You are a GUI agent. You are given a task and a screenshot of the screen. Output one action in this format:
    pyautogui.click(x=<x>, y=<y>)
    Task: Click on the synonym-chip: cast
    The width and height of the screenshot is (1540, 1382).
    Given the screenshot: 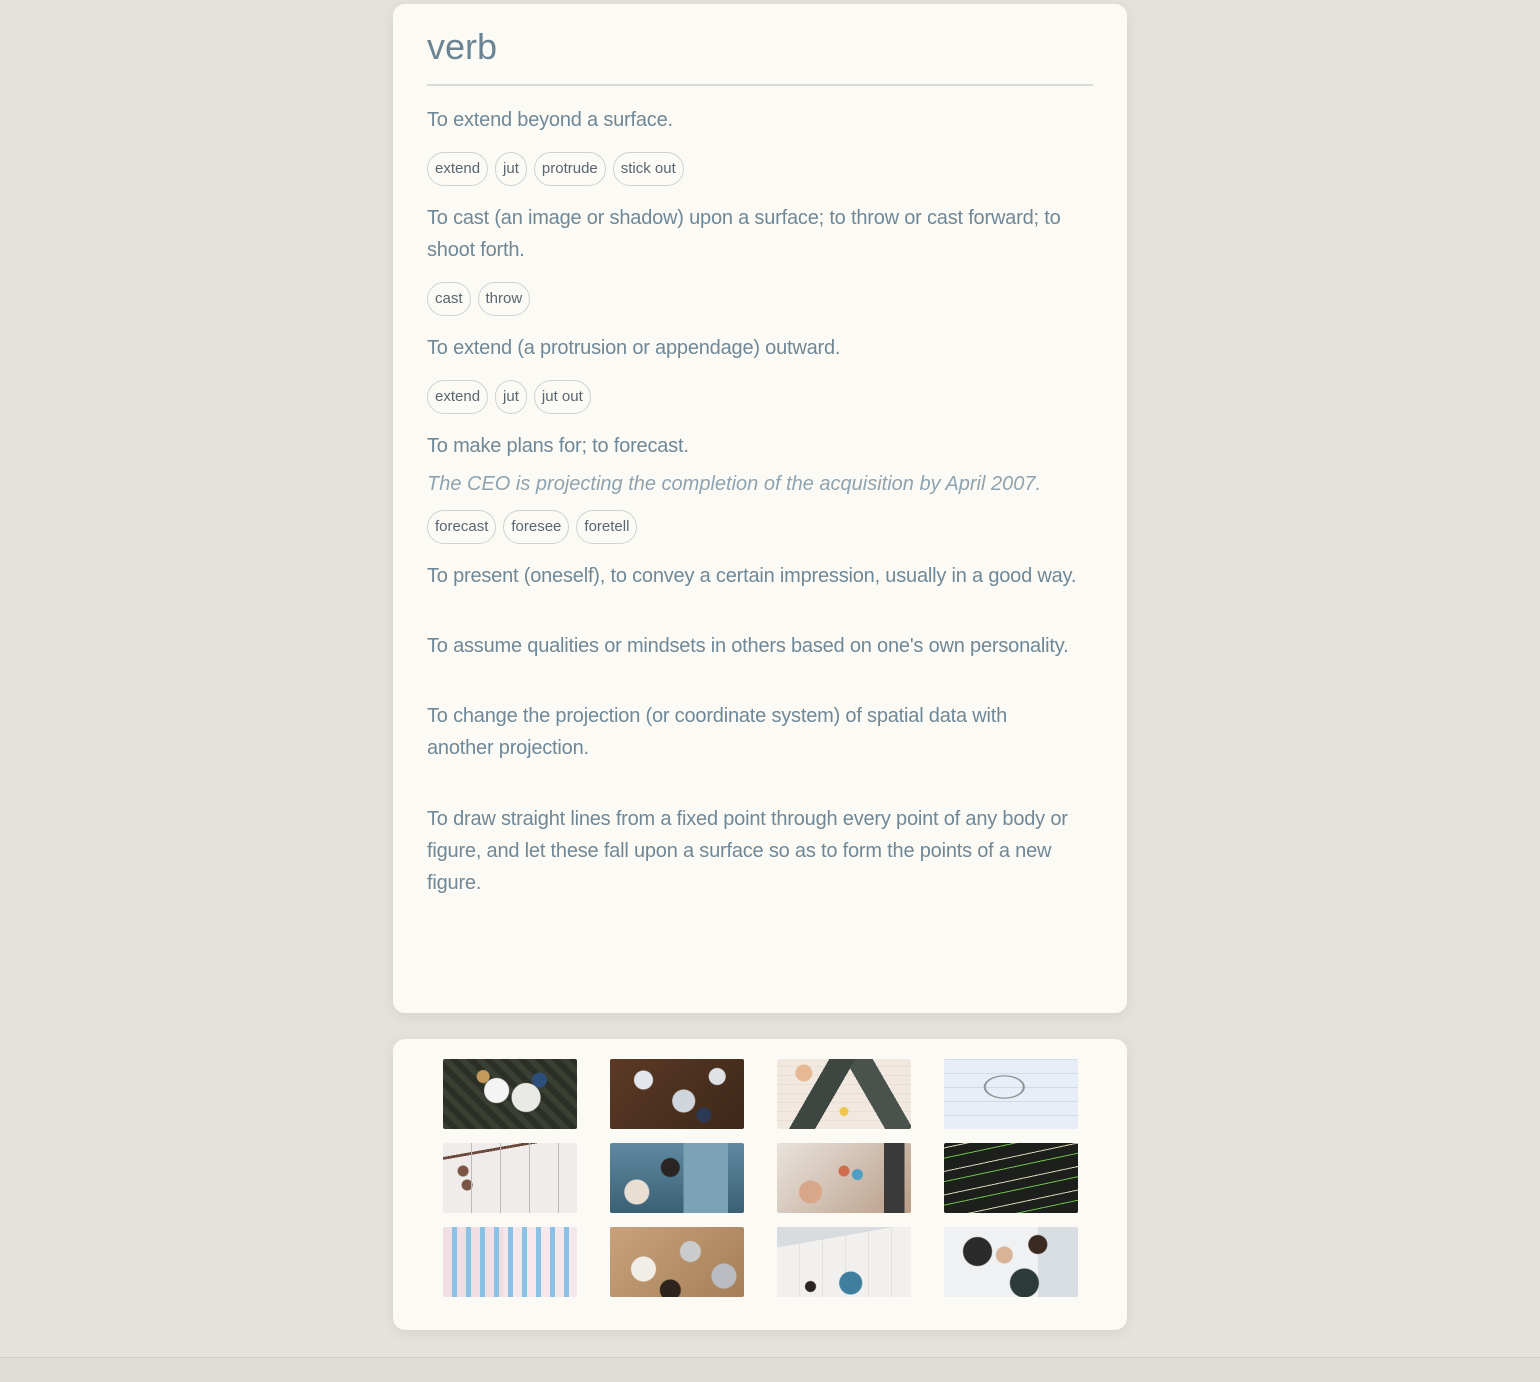 What is the action you would take?
    pyautogui.click(x=449, y=299)
    